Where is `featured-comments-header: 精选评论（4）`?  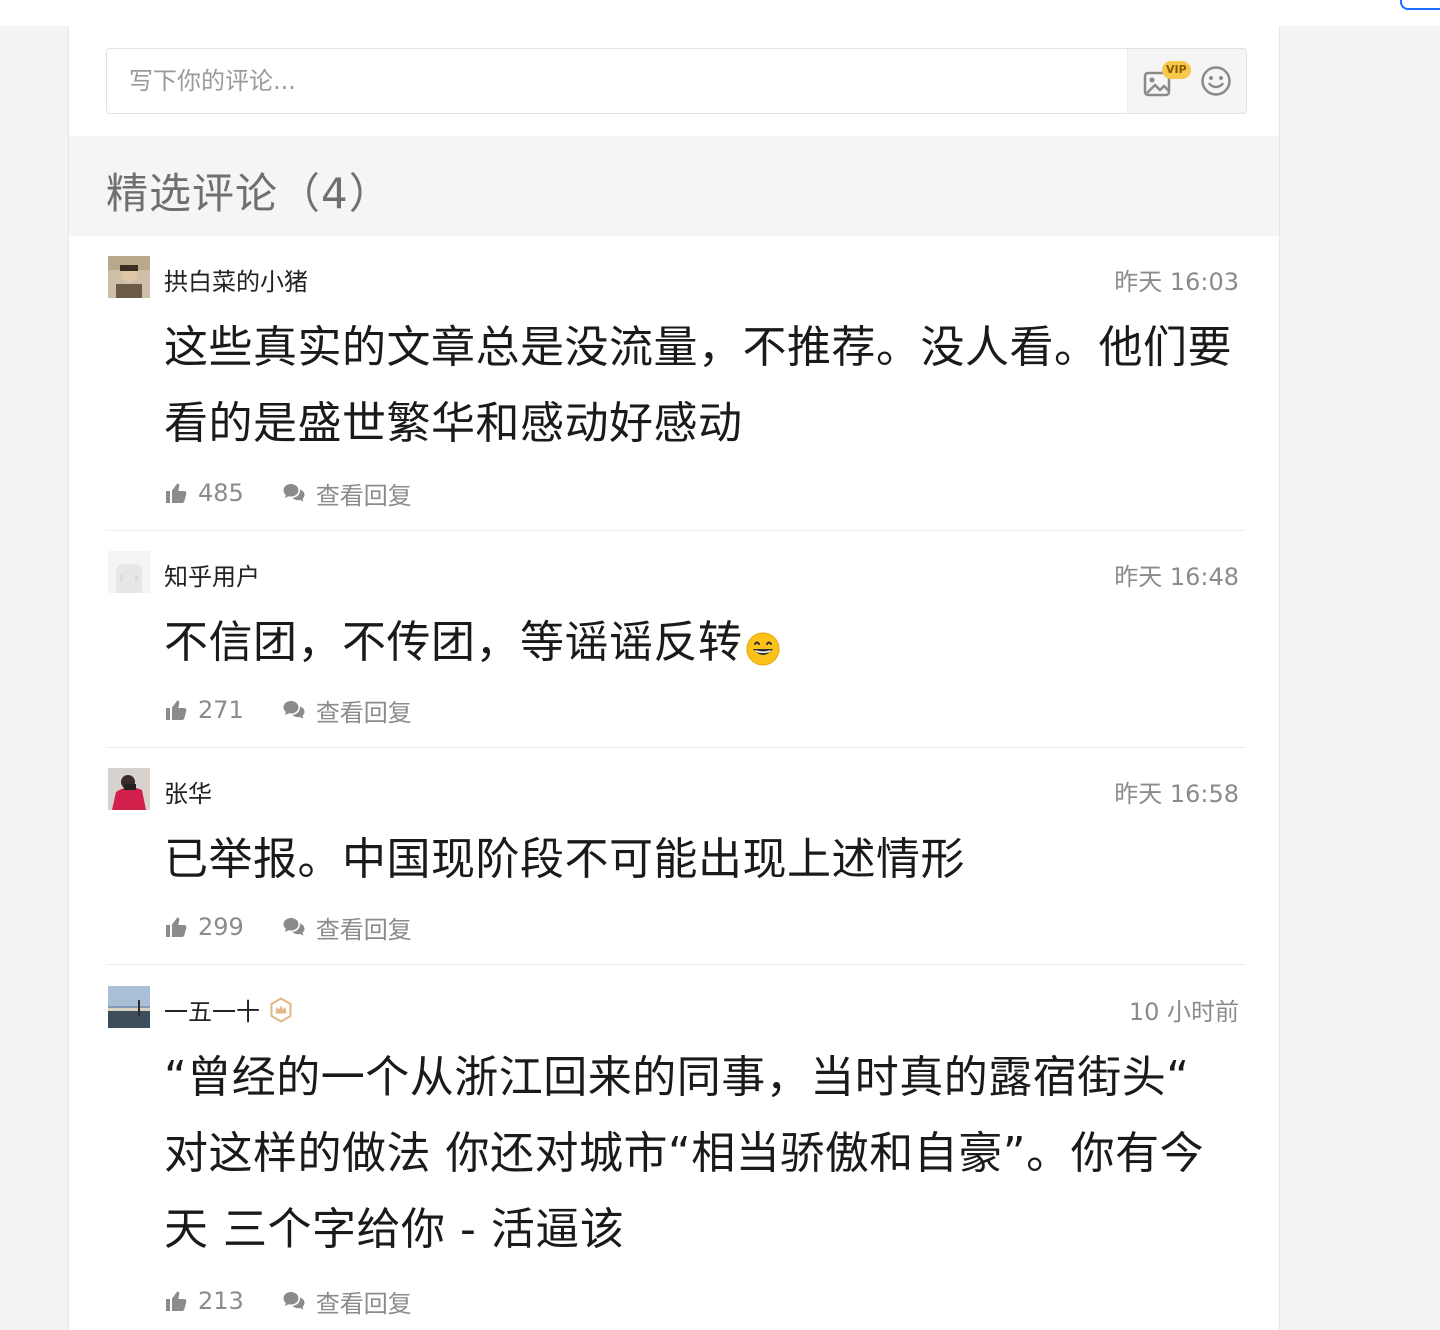 featured-comments-header: 精选评论（4） is located at coordinates (674, 186).